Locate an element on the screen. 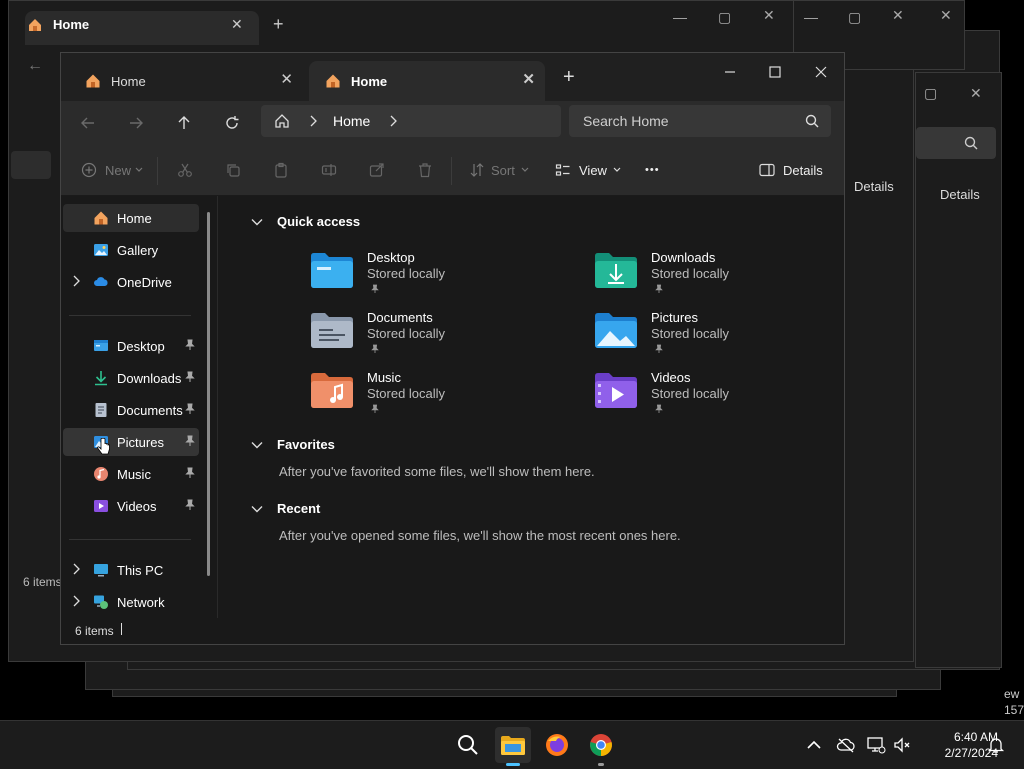  nav-item-this-pc: This PC is located at coordinates (131, 570).